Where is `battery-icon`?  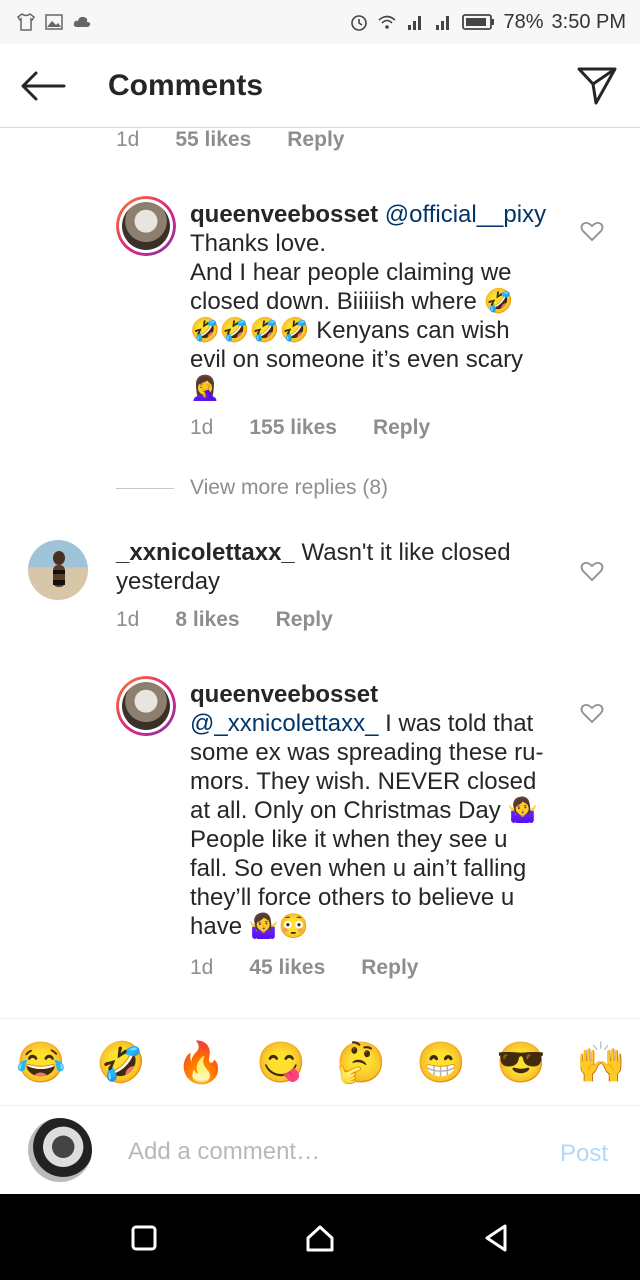 battery-icon is located at coordinates (478, 22).